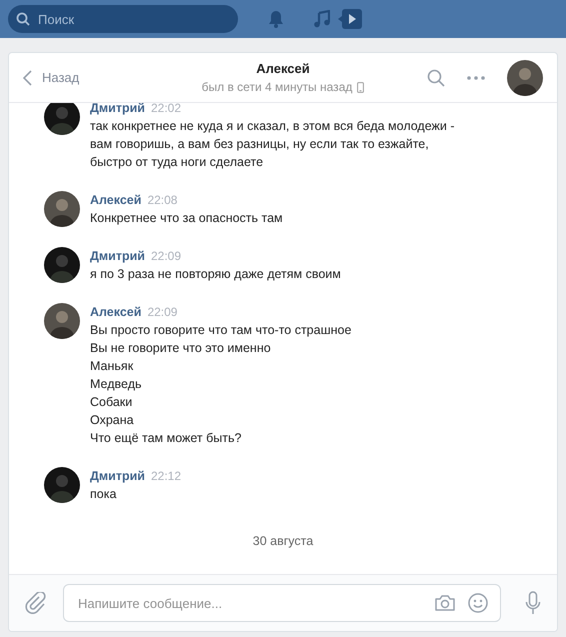  I want to click on smiley-icon, so click(478, 603).